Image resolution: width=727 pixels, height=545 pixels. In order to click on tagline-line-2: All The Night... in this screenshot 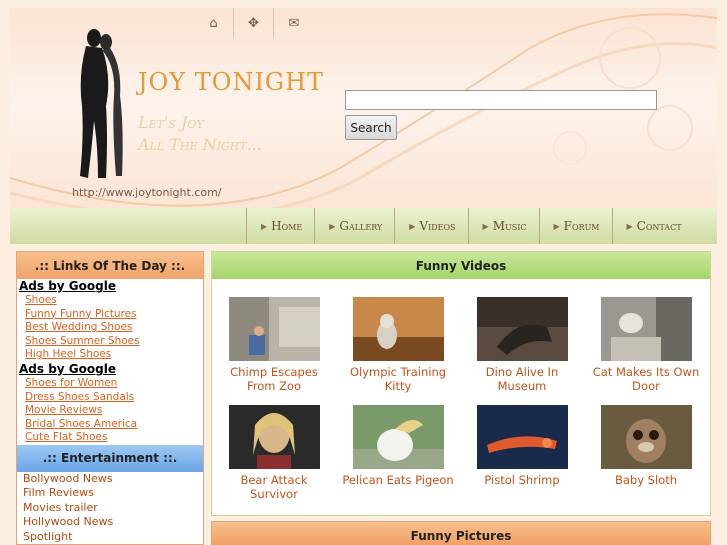, I will do `click(200, 144)`.